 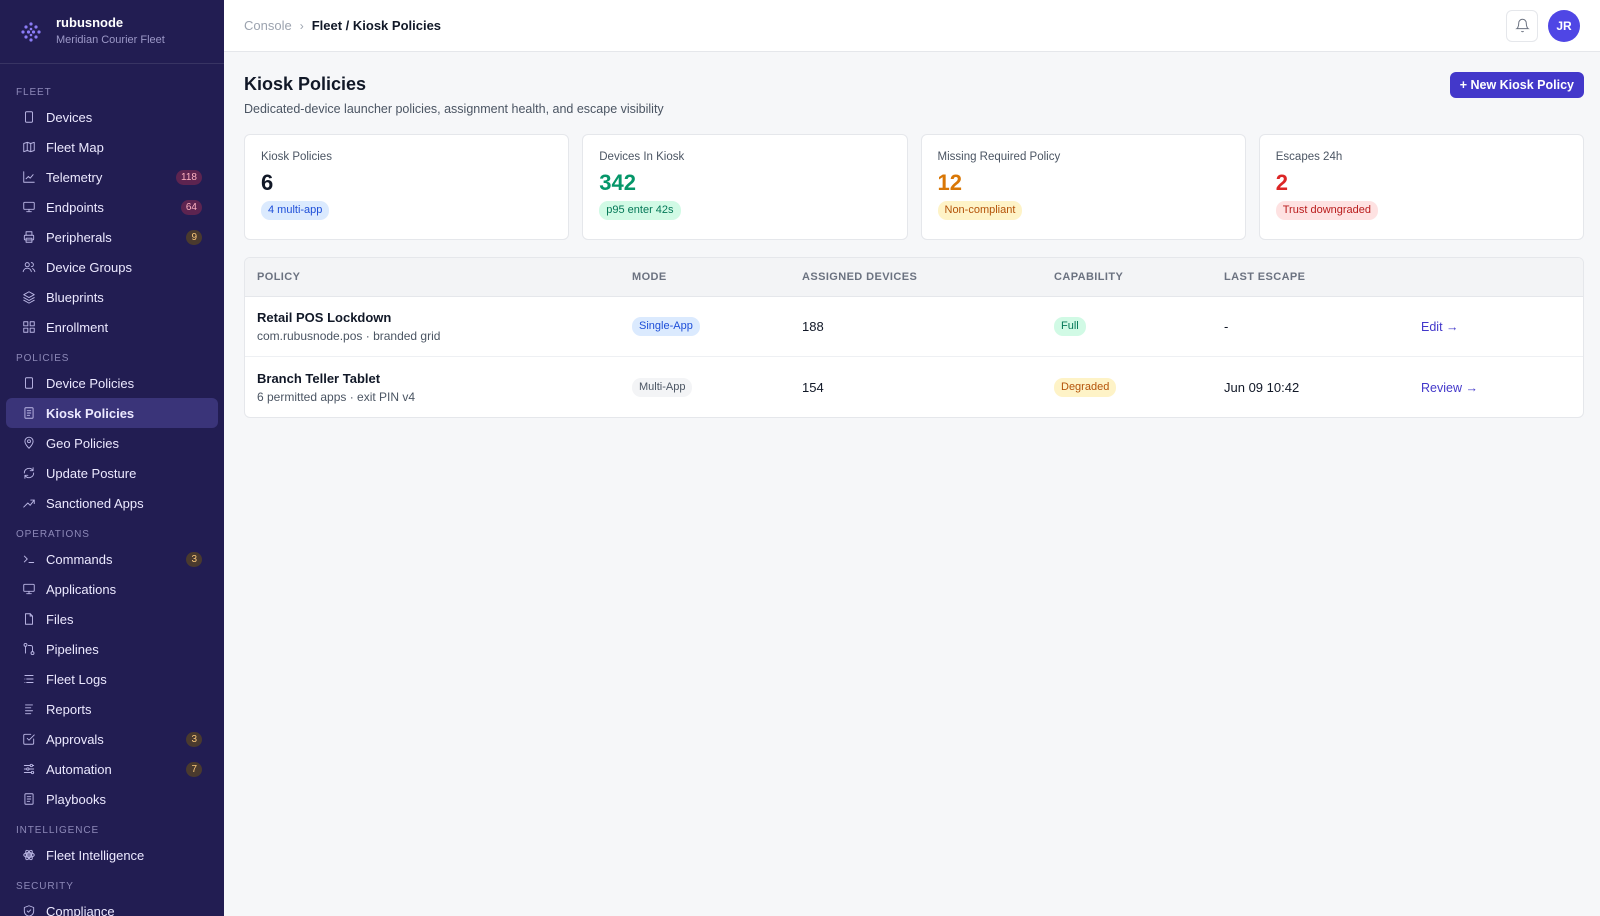 What do you see at coordinates (112, 799) in the screenshot?
I see `sidebar-item-playbooks: Playbooks` at bounding box center [112, 799].